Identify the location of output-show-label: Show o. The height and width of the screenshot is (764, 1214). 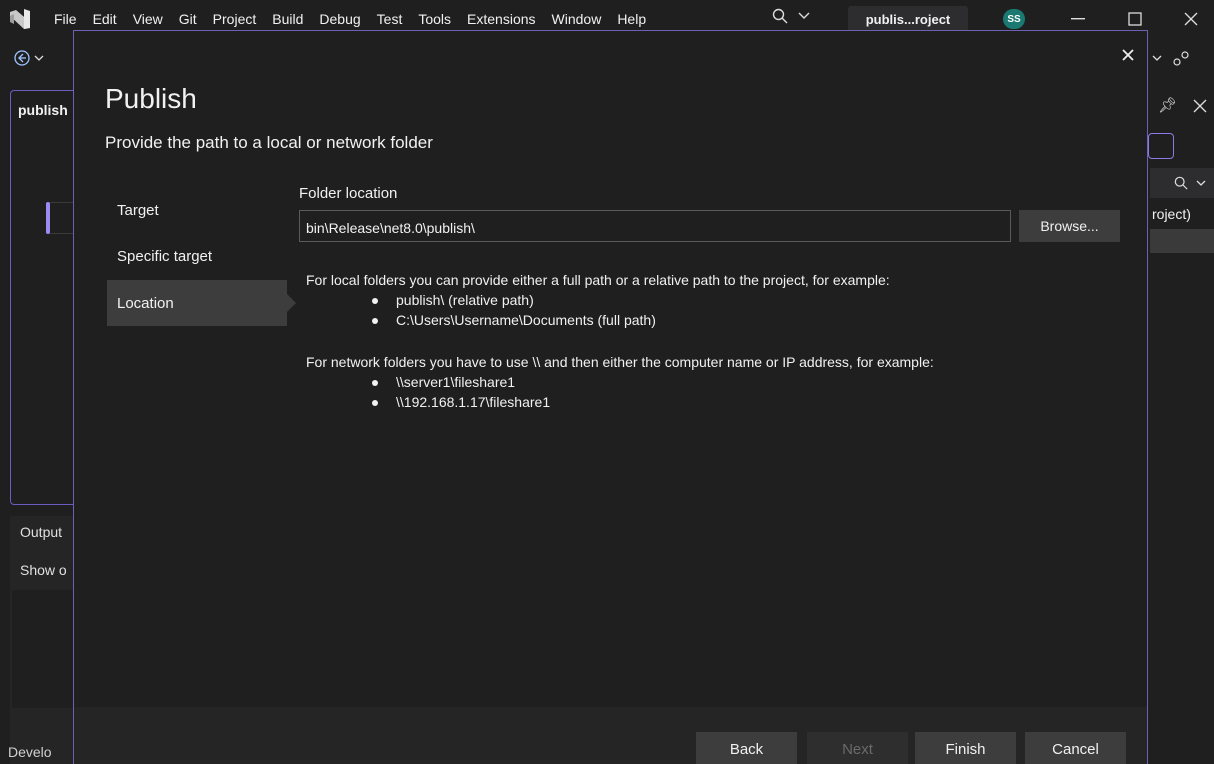
(43, 570).